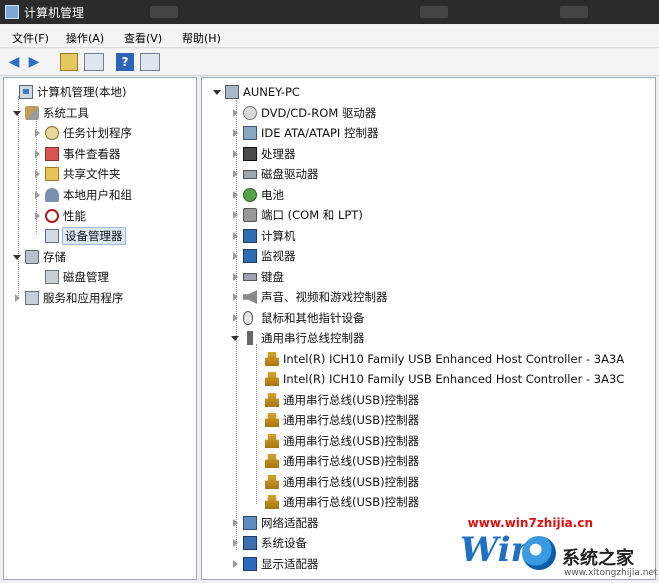  What do you see at coordinates (304, 133) in the screenshot?
I see `device-category: IDE ATA/ATAPI 控制器` at bounding box center [304, 133].